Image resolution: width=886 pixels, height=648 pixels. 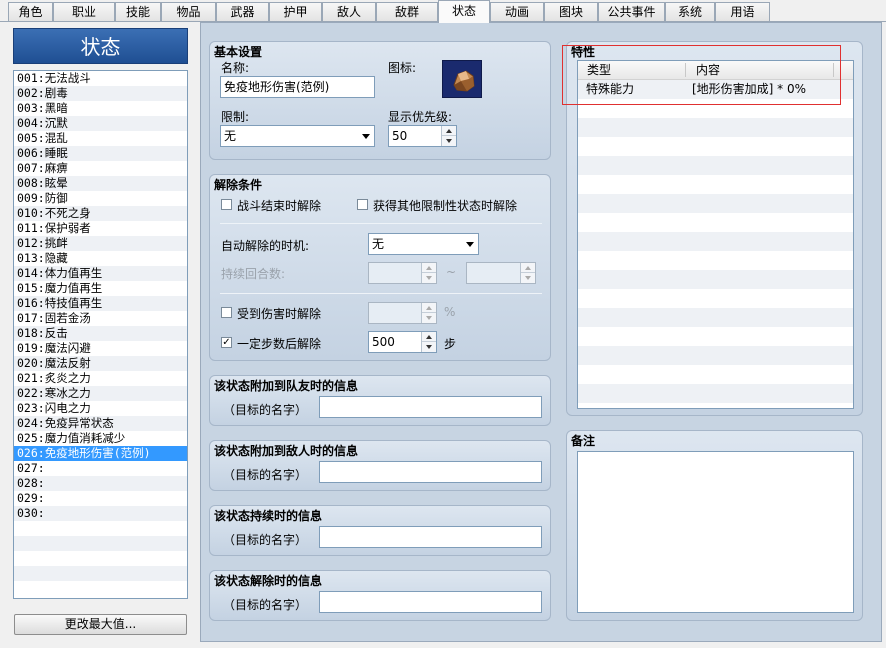 I want to click on list-item: 026:免疫地形伤害(范例), so click(x=100, y=453).